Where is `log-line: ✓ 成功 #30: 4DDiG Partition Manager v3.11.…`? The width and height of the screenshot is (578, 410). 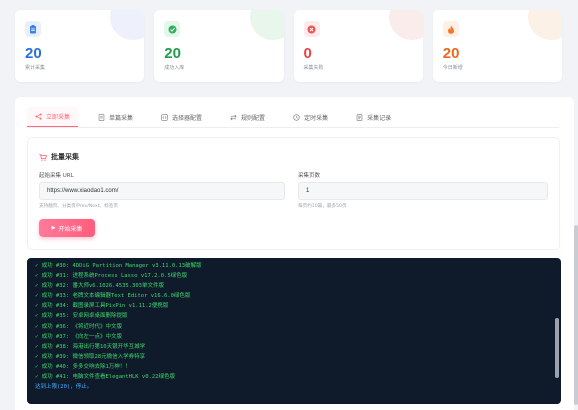 log-line: ✓ 成功 #30: 4DDiG Partition Manager v3.11.… is located at coordinates (118, 266).